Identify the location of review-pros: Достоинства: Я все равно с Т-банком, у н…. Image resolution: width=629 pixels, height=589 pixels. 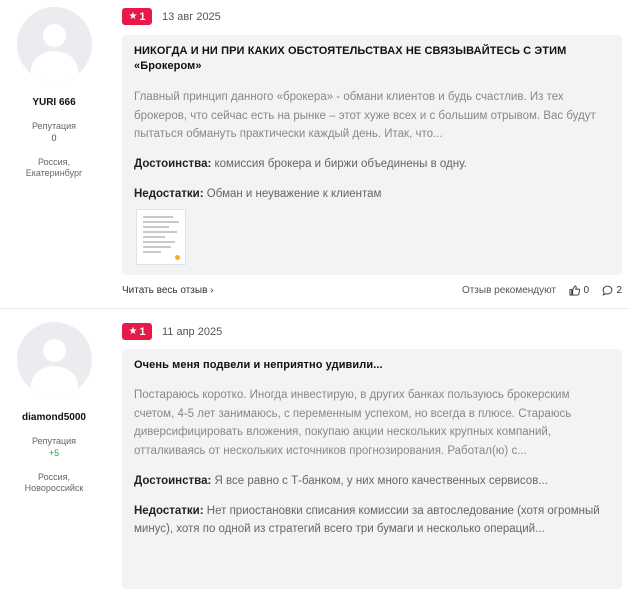
(341, 481).